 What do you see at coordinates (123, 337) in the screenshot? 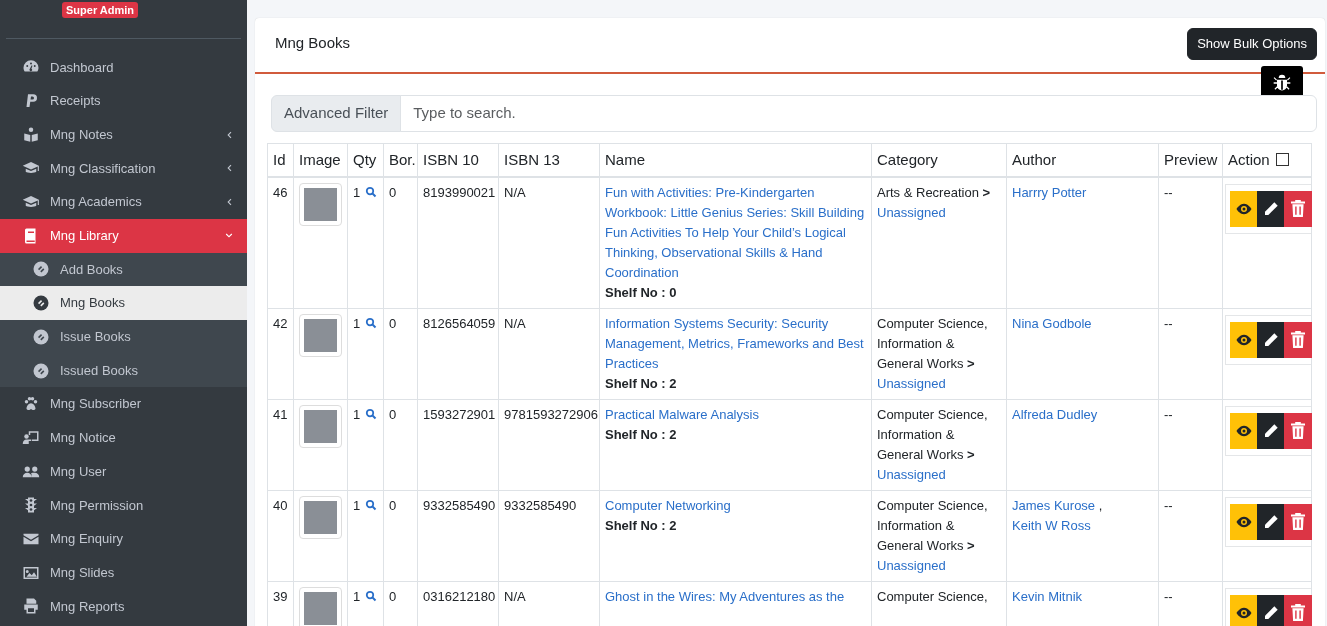
I see `sidebar-item: Issue Books` at bounding box center [123, 337].